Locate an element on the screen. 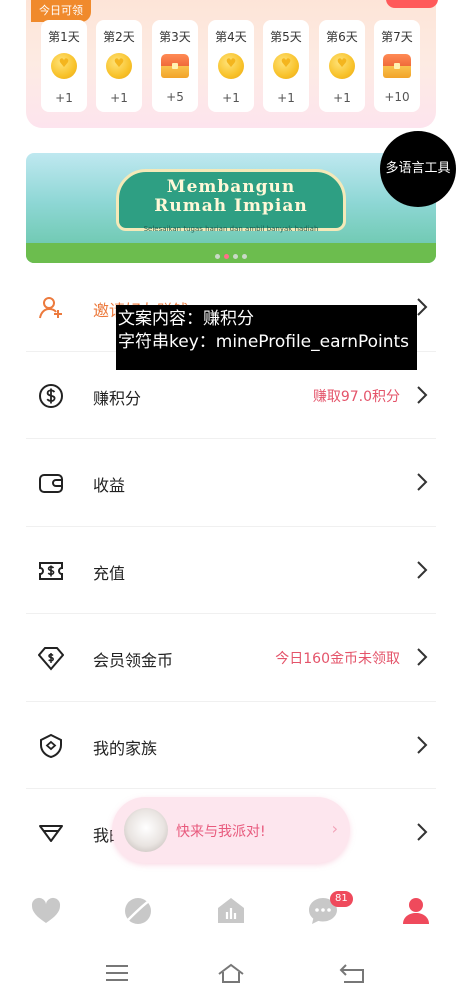 This screenshot has width=462, height=1001. checkin-day-3: 第3天 +5 is located at coordinates (175, 66).